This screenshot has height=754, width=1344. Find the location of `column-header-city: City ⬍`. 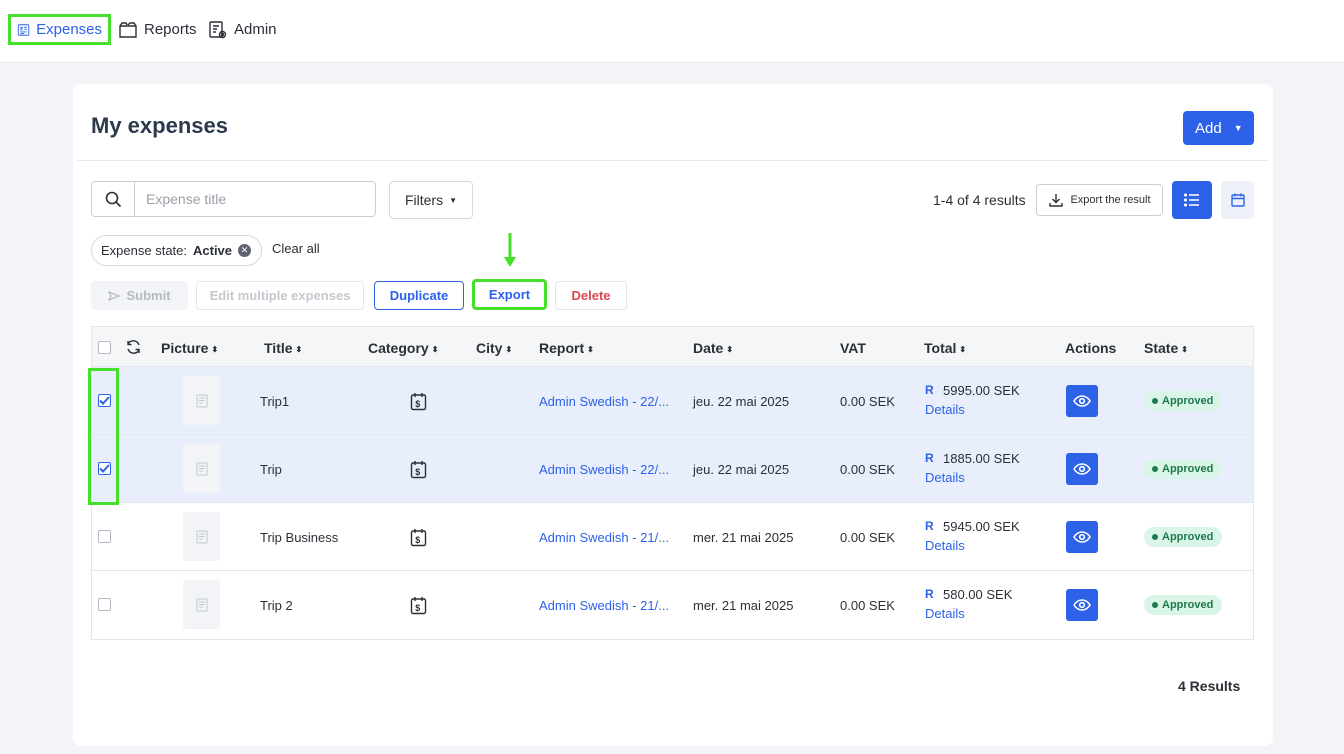

column-header-city: City ⬍ is located at coordinates (494, 348).